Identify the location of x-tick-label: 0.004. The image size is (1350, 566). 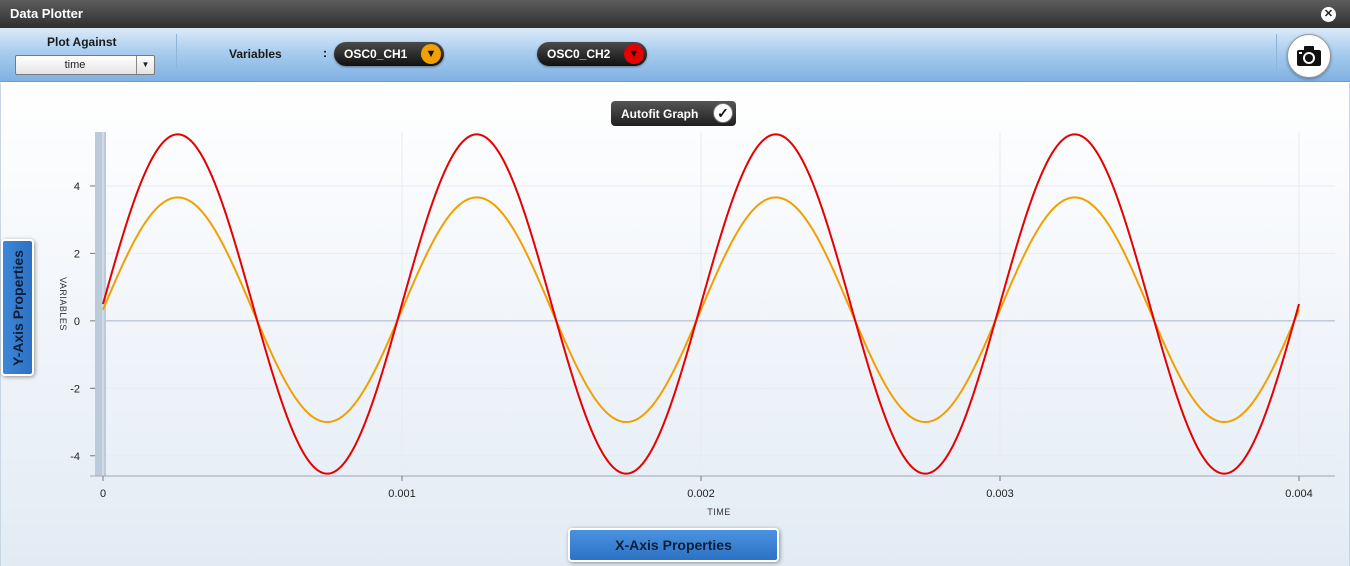
(1299, 494).